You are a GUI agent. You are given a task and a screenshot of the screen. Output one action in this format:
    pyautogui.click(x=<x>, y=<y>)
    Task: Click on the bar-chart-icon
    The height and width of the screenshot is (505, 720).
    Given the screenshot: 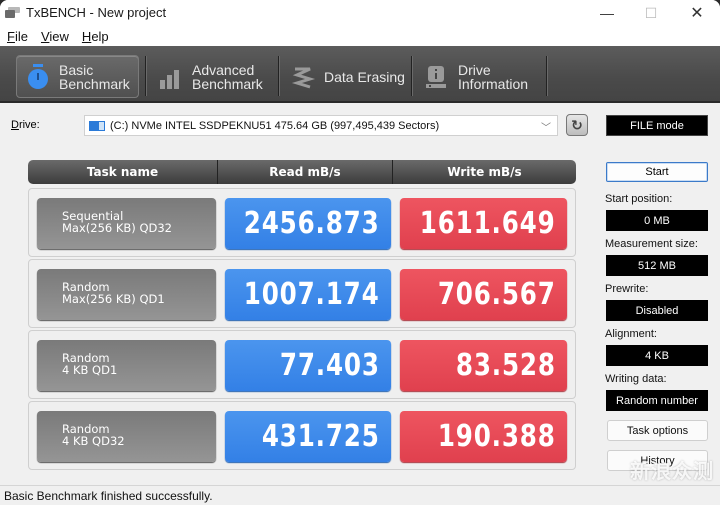 What is the action you would take?
    pyautogui.click(x=171, y=77)
    